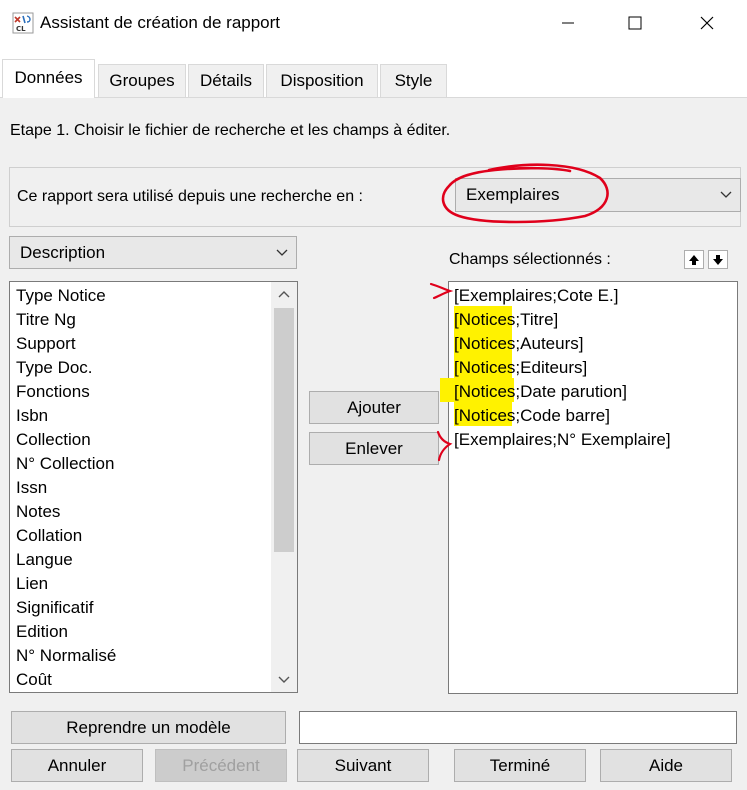  Describe the element at coordinates (153, 252) in the screenshot. I see `field-category-dropdown: Description` at that location.